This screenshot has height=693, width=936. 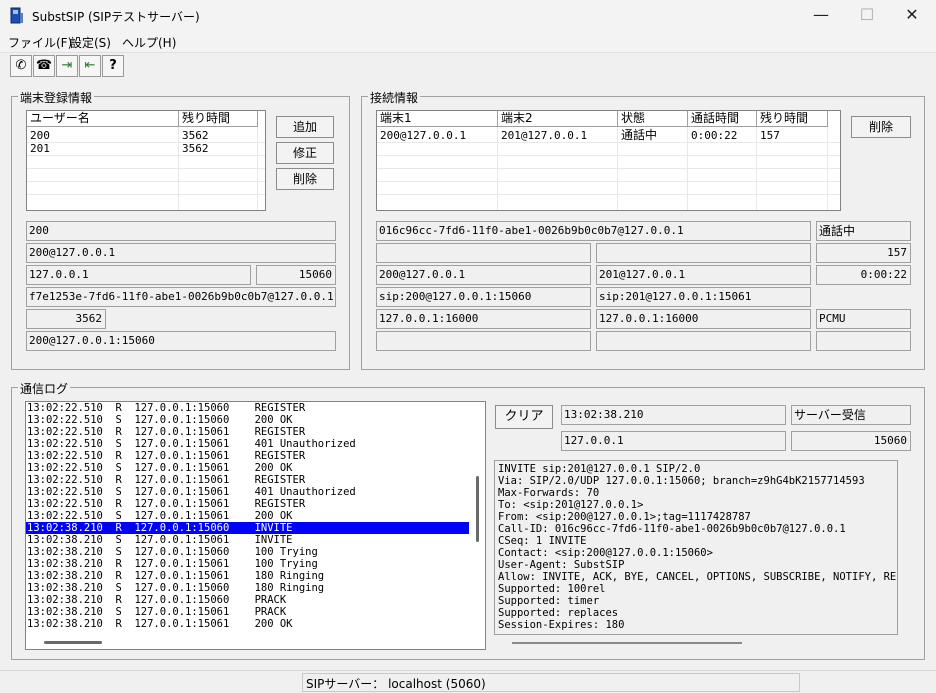 What do you see at coordinates (56, 97) in the screenshot?
I see `terminal-group-title: 端末登録情報` at bounding box center [56, 97].